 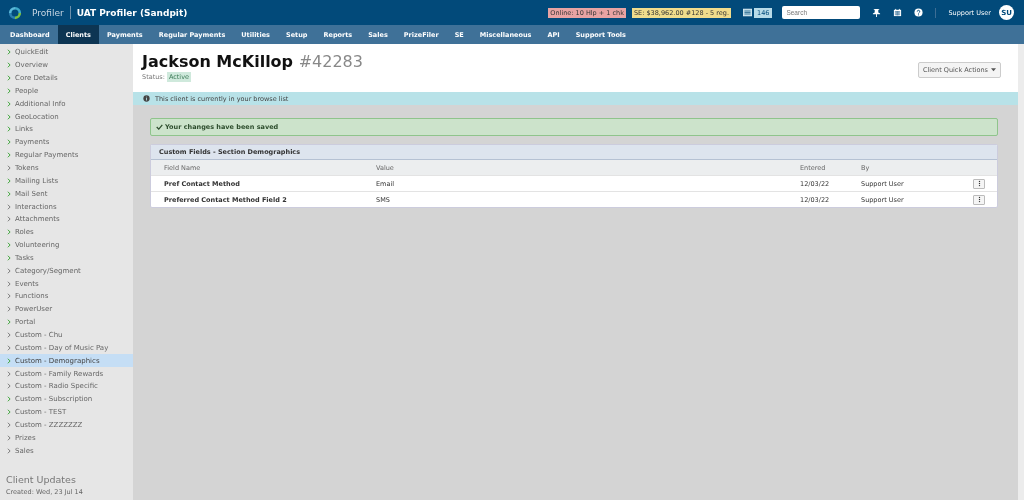 What do you see at coordinates (159, 127) in the screenshot?
I see `check-icon` at bounding box center [159, 127].